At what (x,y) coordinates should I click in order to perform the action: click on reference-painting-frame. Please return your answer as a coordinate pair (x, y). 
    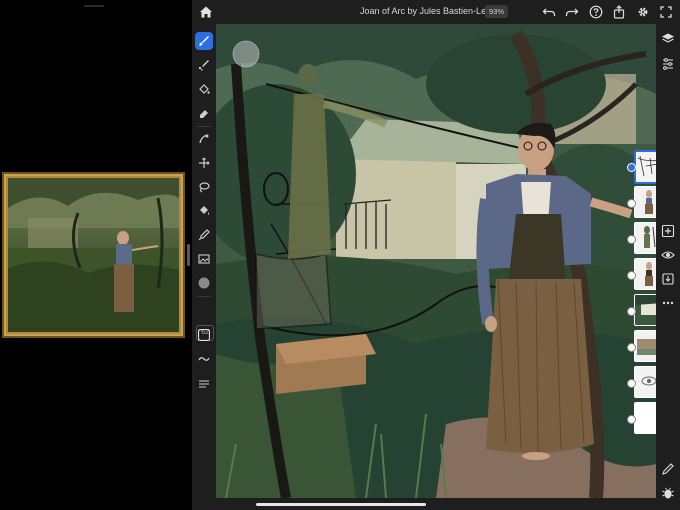
    Looking at the image, I should click on (93, 255).